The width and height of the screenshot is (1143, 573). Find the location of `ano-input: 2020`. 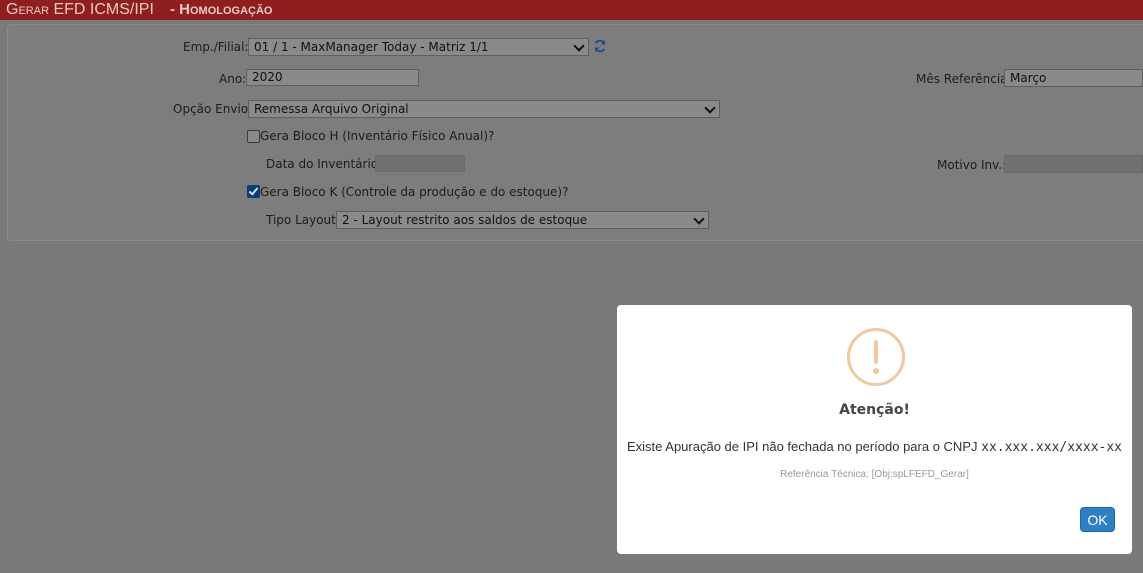

ano-input: 2020 is located at coordinates (332, 77).